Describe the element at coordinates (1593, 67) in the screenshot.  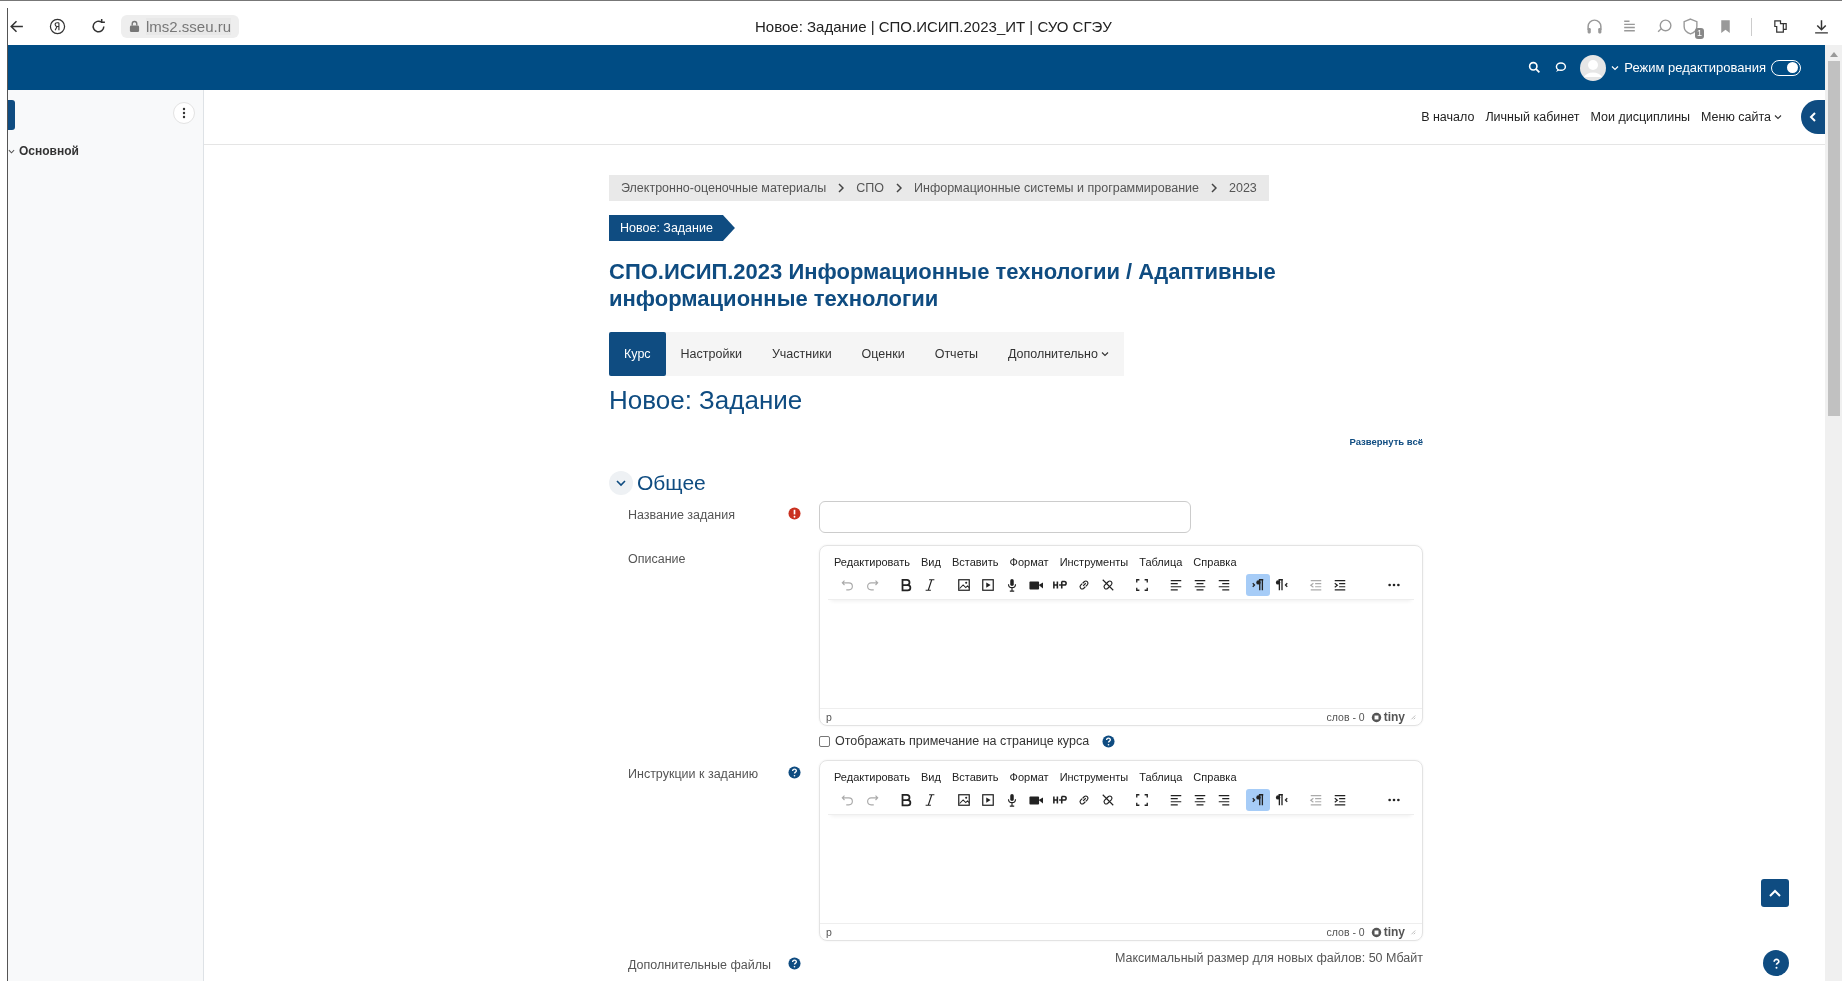
I see `avatar-icon` at that location.